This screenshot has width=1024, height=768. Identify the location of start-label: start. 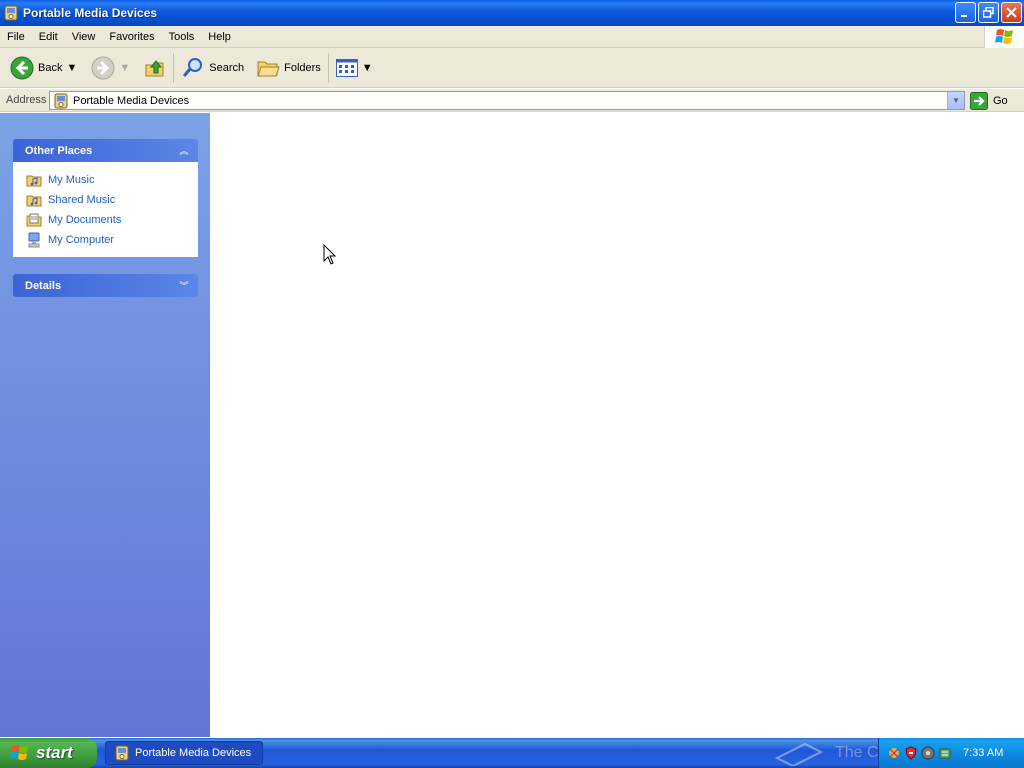
(54, 752).